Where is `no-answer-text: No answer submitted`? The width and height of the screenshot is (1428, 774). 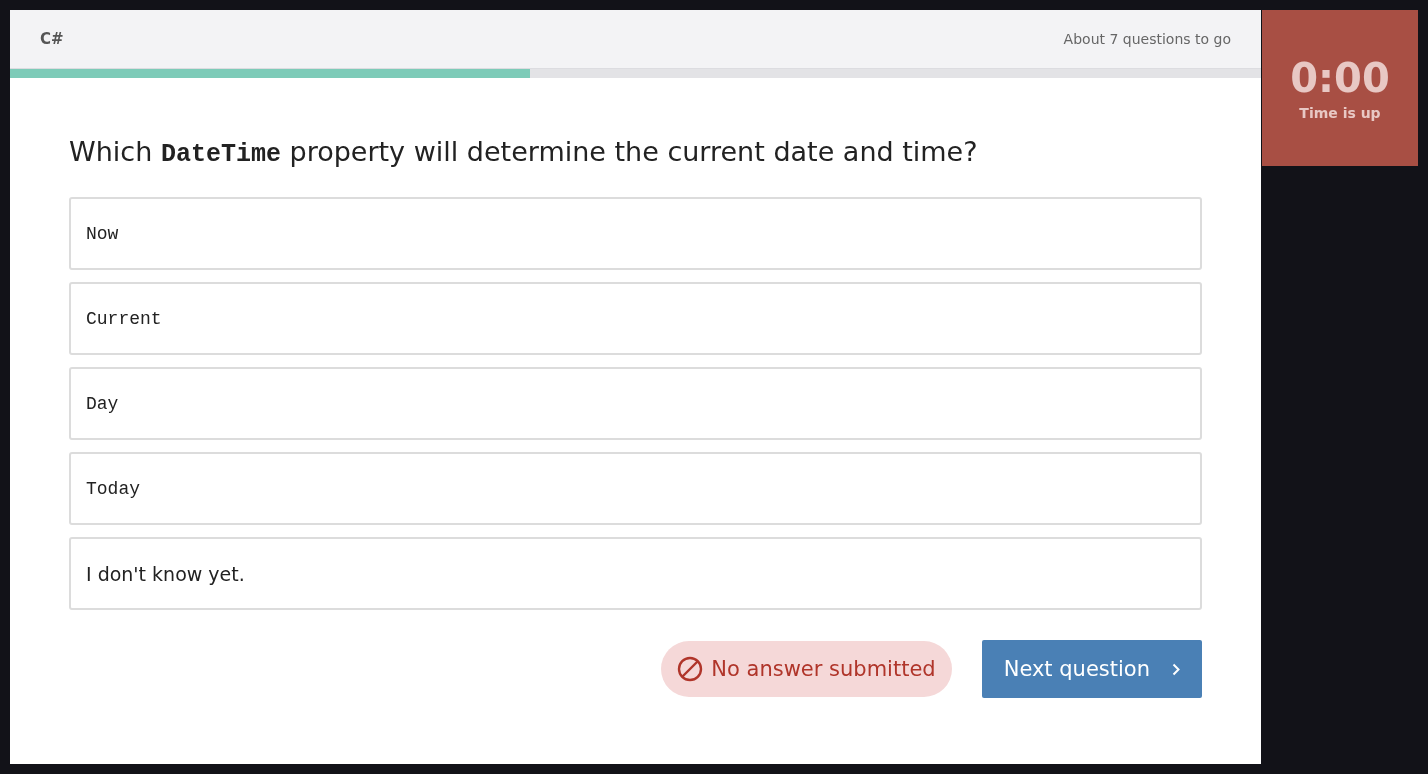 no-answer-text: No answer submitted is located at coordinates (823, 669).